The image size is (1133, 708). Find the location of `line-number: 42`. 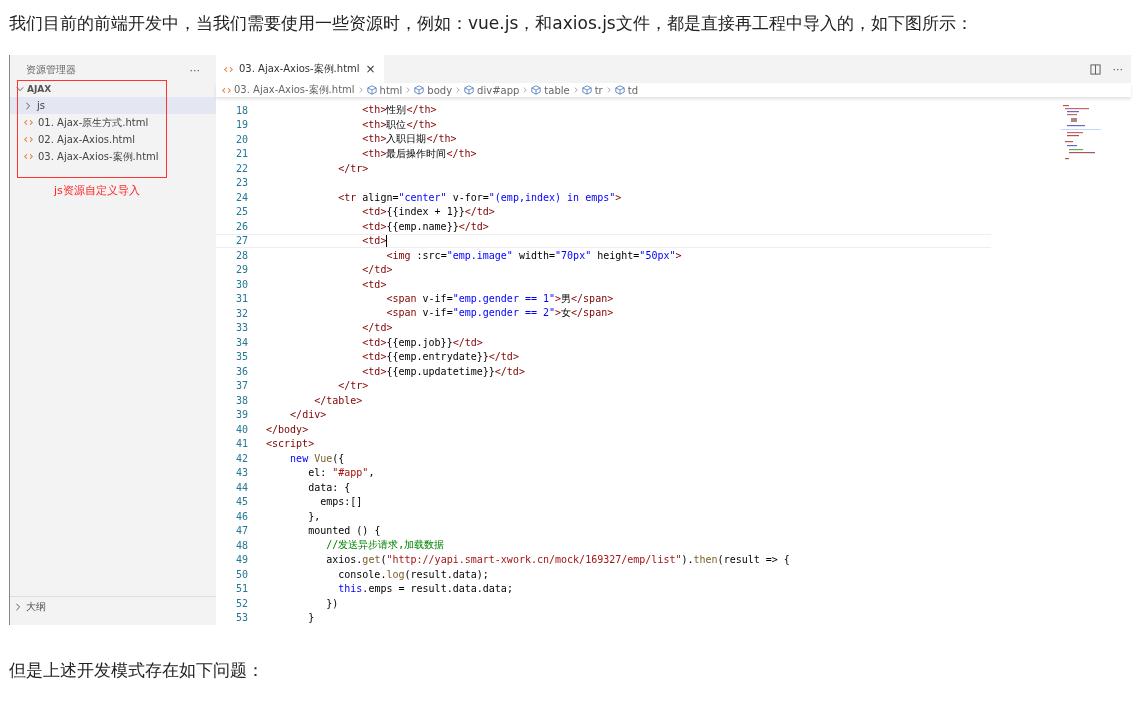

line-number: 42 is located at coordinates (241, 458).